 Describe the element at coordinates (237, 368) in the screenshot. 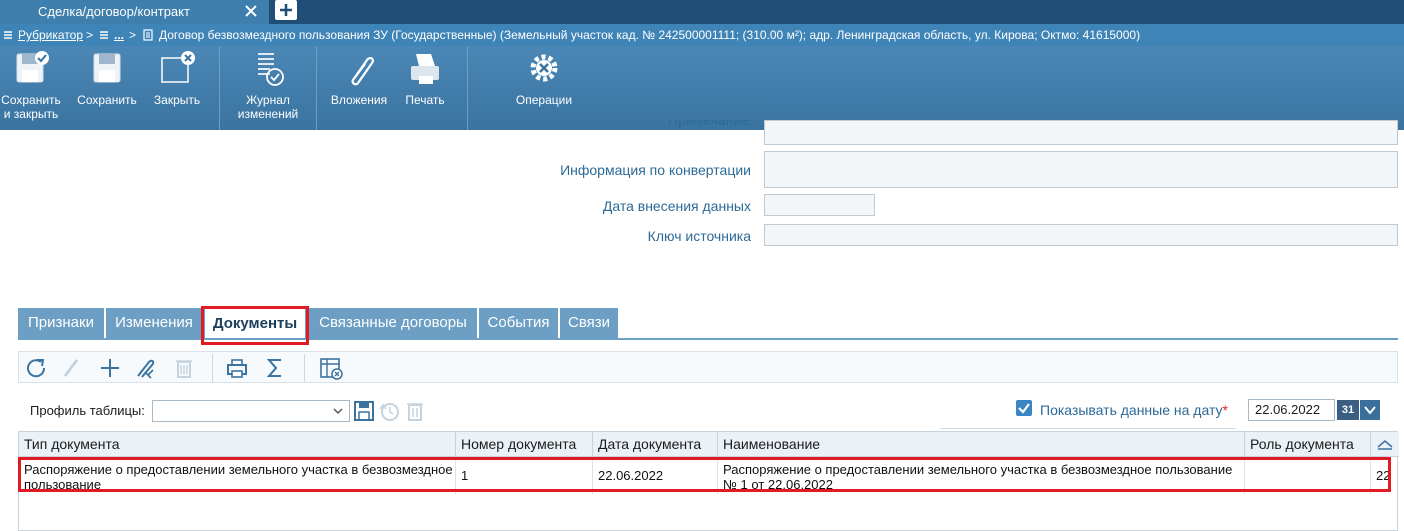

I see `print-icon` at that location.